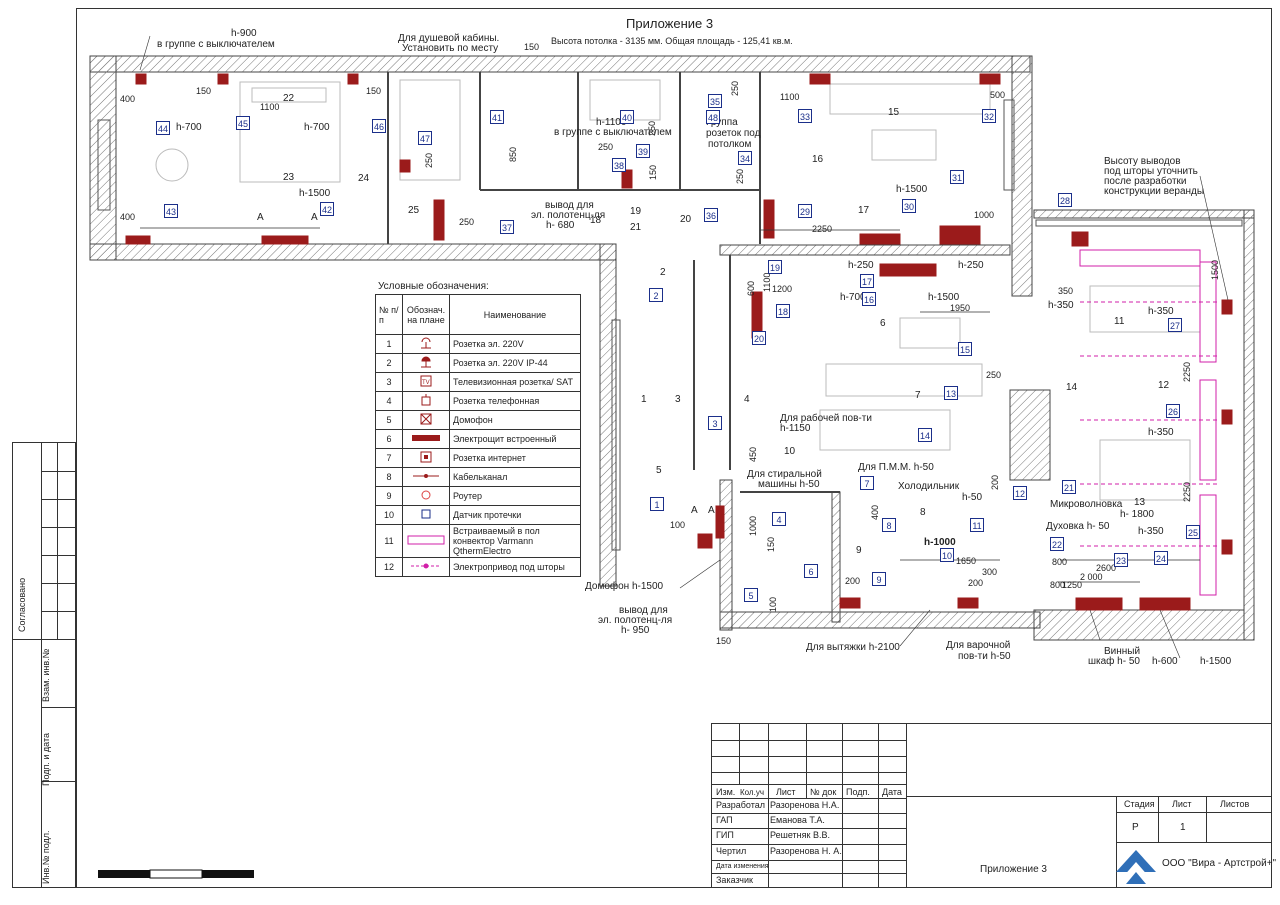 Image resolution: width=1280 pixels, height=905 pixels. Describe the element at coordinates (515, 363) in the screenshot. I see `legend-row-name: Розетка эл. 220V IP-44` at that location.